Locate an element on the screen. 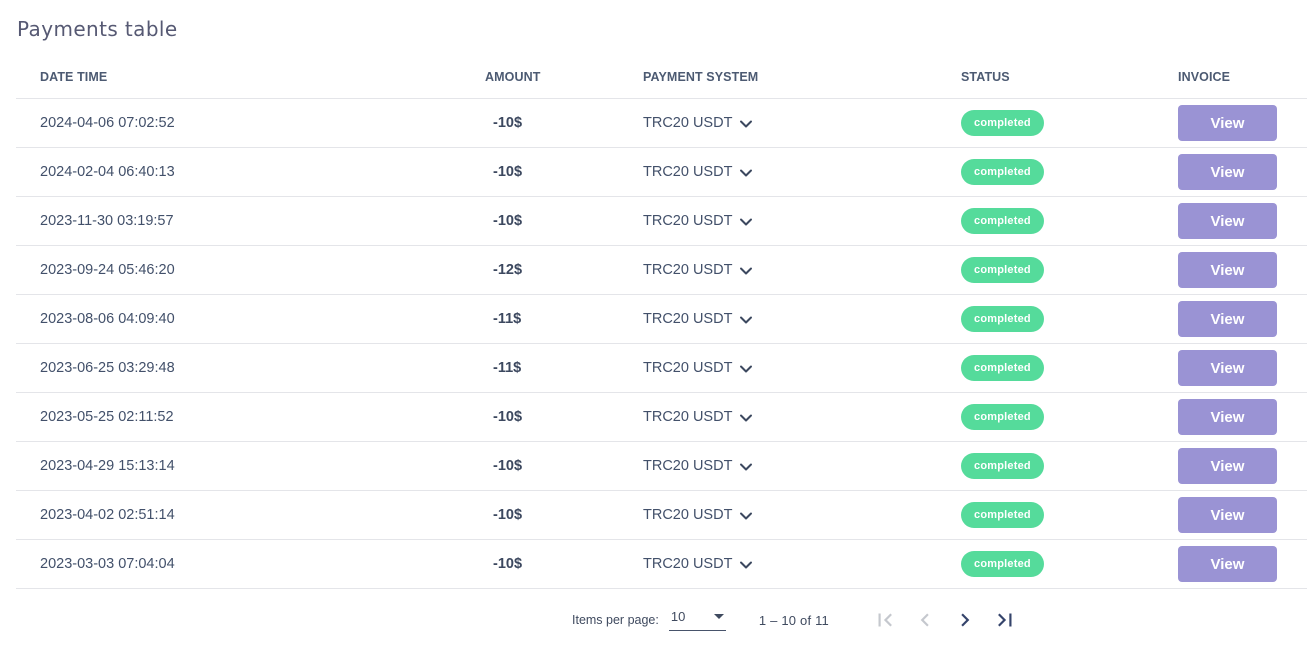  range-label: 1 – 10 of 11 is located at coordinates (793, 620).